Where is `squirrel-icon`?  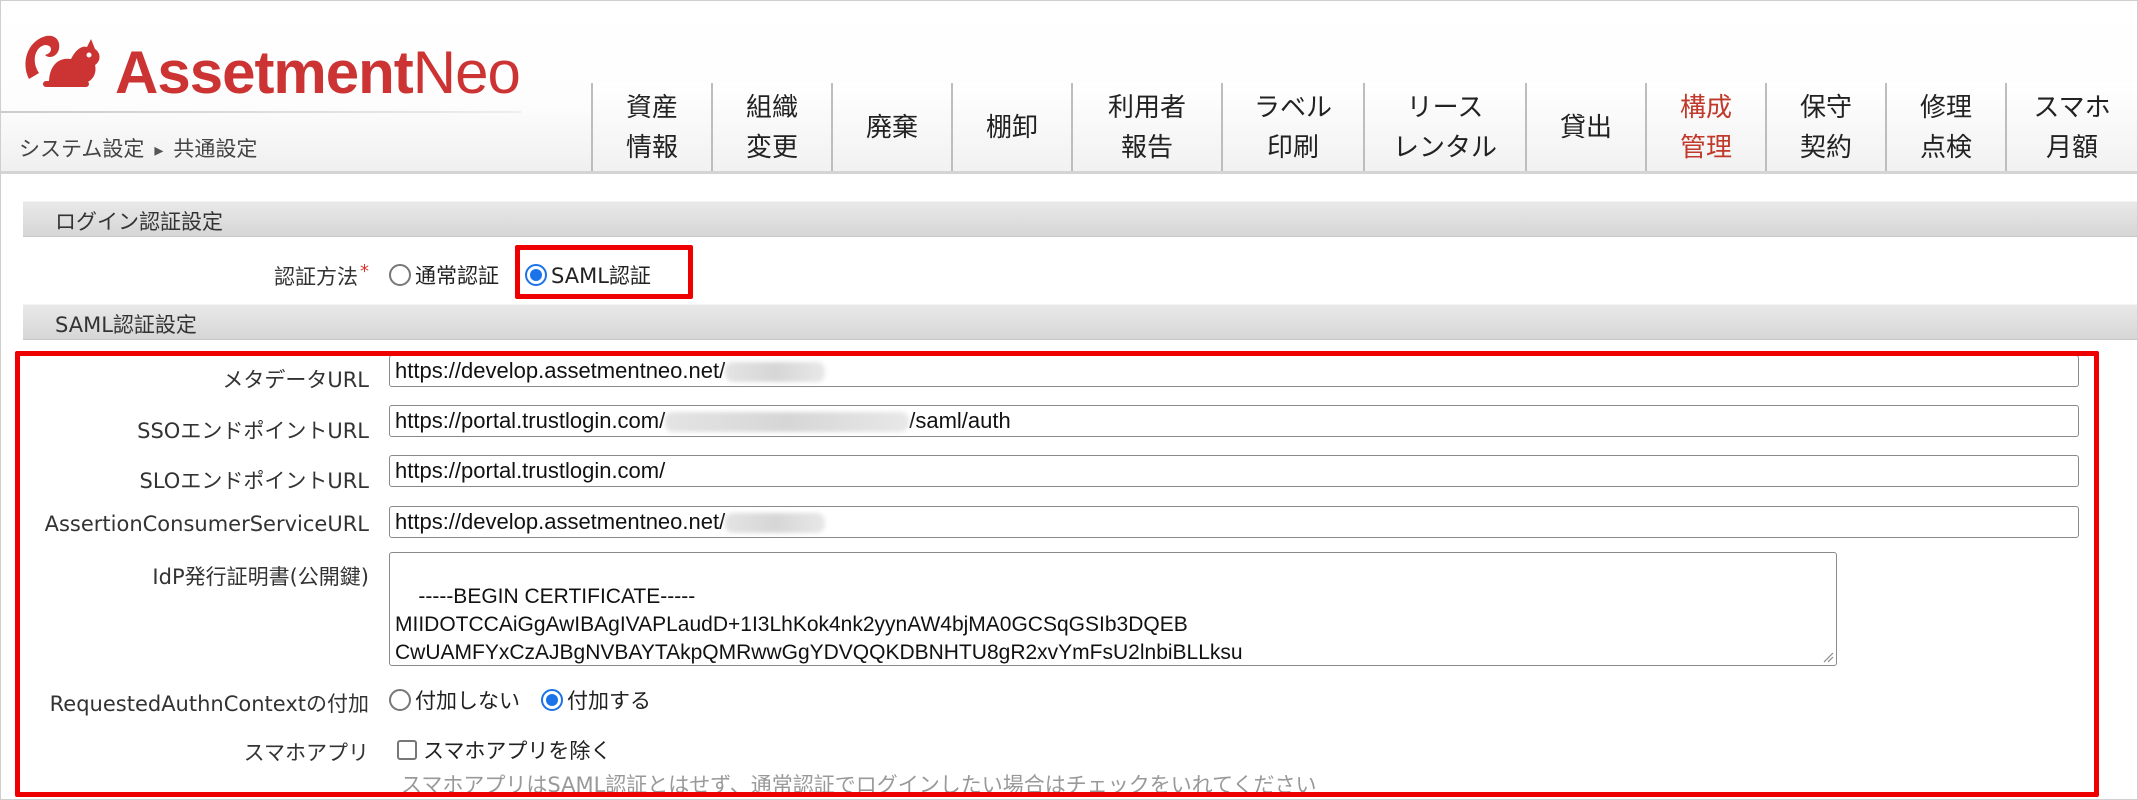 squirrel-icon is located at coordinates (62, 61).